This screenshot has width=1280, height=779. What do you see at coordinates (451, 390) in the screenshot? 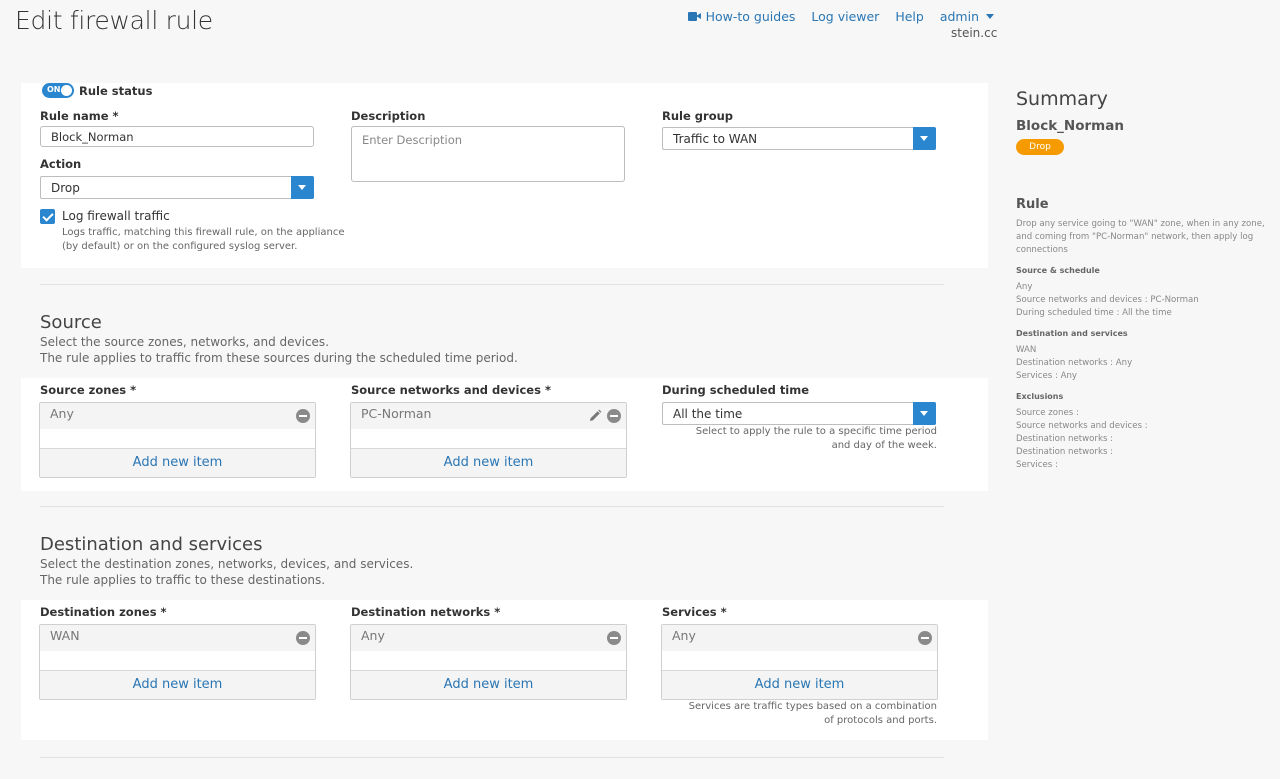
I see `source-networks-label: Source networks and devices *` at bounding box center [451, 390].